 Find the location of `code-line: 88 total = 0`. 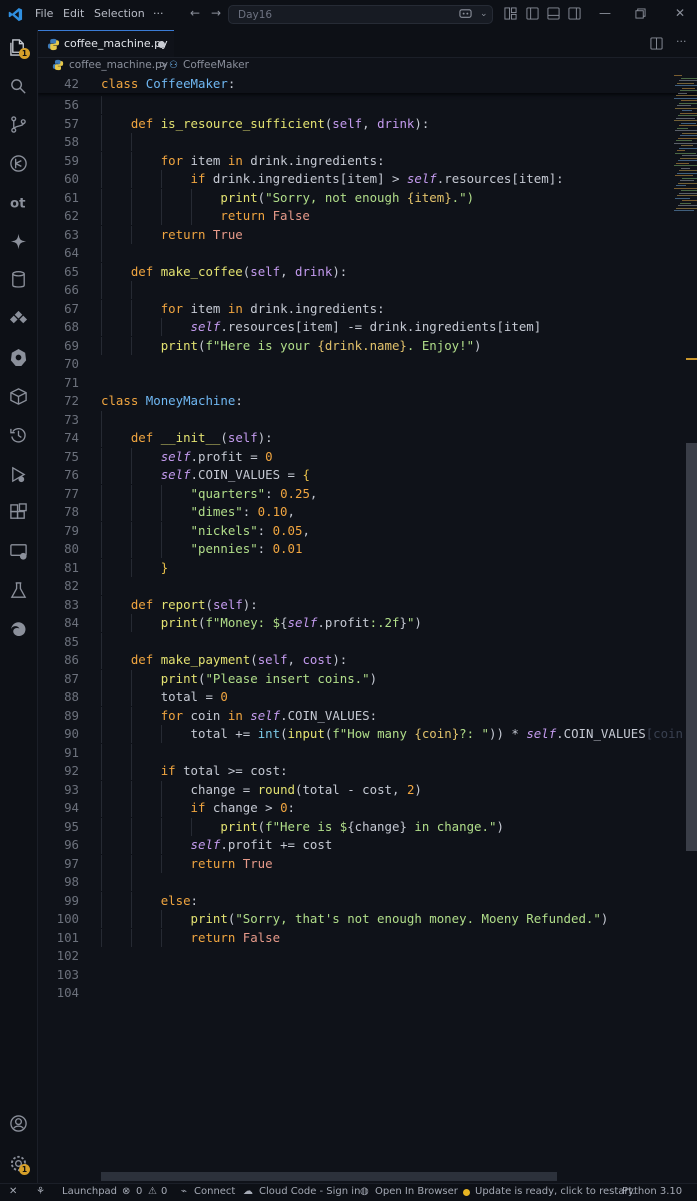

code-line: 88 total = 0 is located at coordinates (338, 697).